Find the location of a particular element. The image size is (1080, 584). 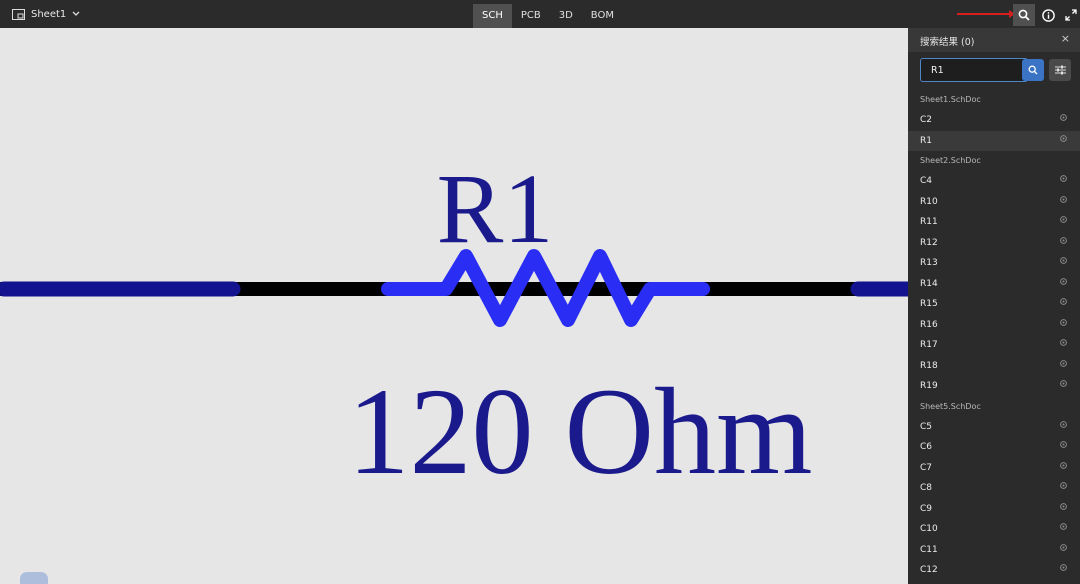

result-item-label: R14 is located at coordinates (929, 283).